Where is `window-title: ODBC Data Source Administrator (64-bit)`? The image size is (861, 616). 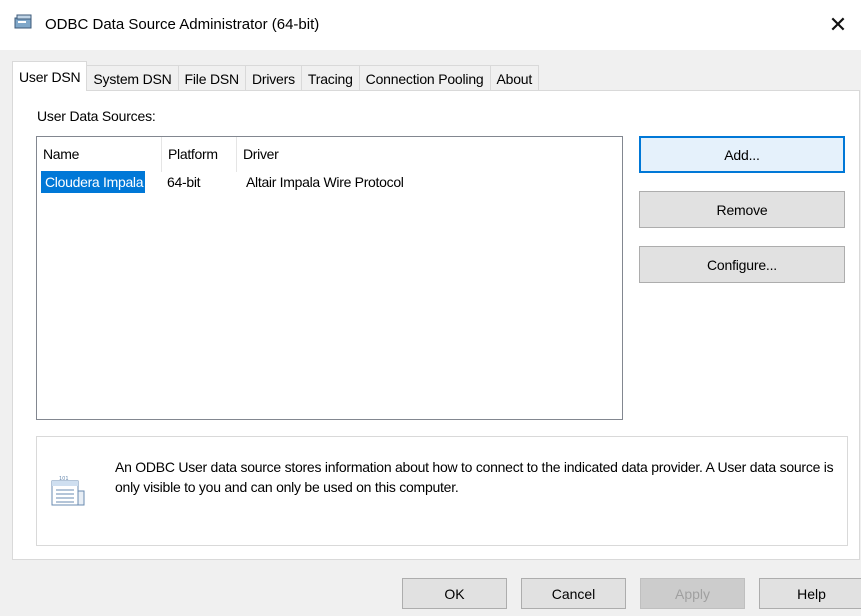 window-title: ODBC Data Source Administrator (64-bit) is located at coordinates (182, 24).